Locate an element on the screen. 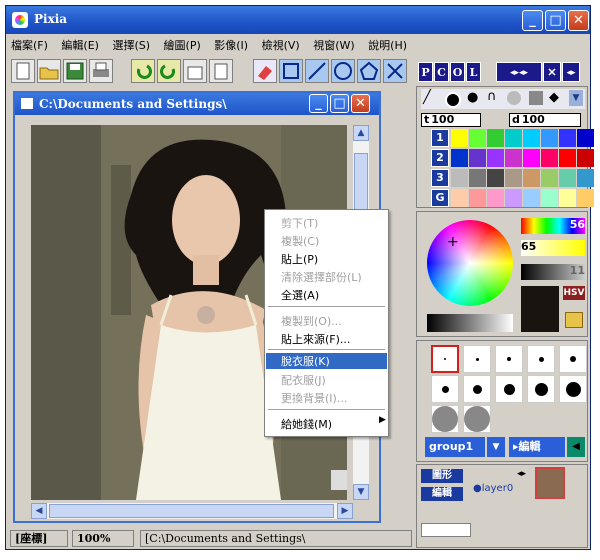 The width and height of the screenshot is (600, 560). line-tool is located at coordinates (317, 71).